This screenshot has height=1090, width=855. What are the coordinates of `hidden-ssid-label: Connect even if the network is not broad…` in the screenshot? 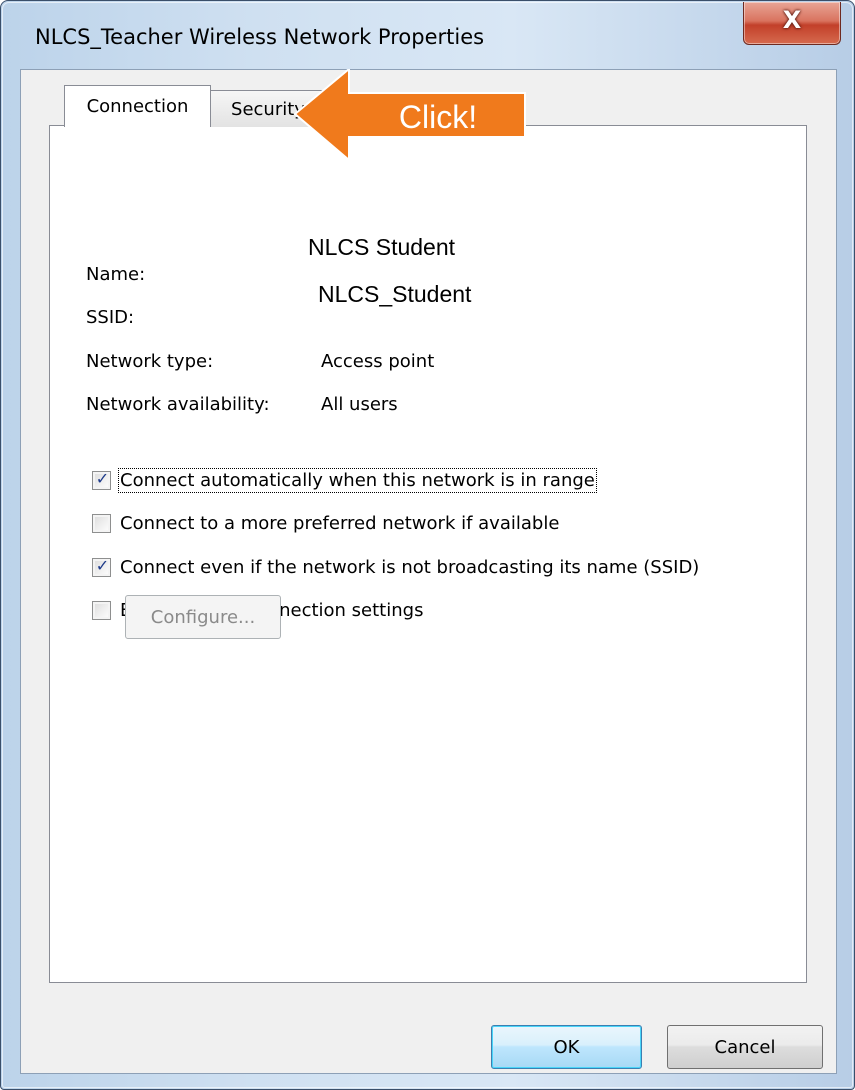 It's located at (409, 567).